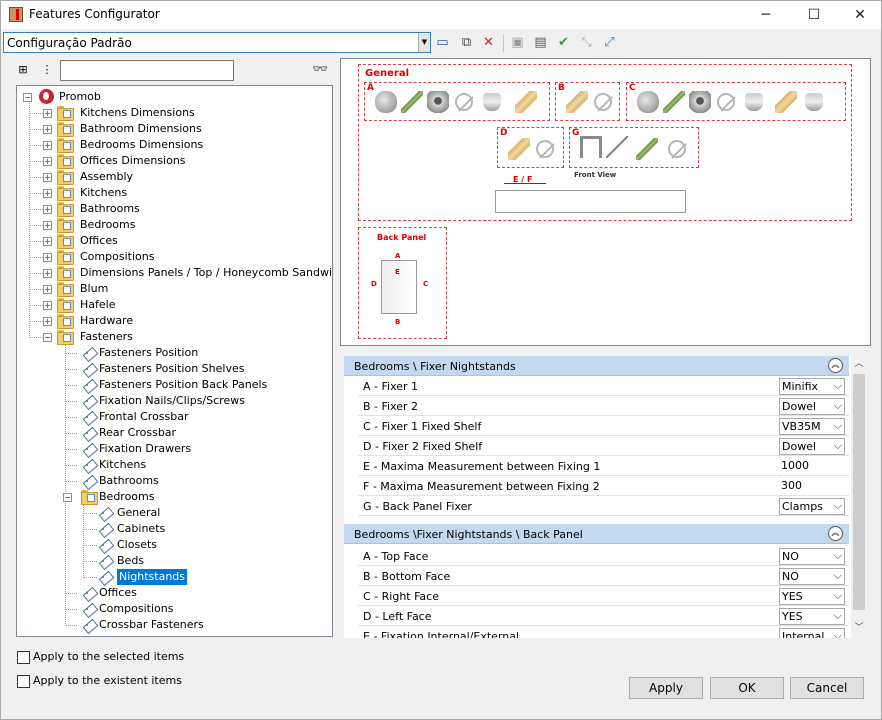 This screenshot has height=720, width=882. I want to click on apply-check-icon: ✔, so click(563, 42).